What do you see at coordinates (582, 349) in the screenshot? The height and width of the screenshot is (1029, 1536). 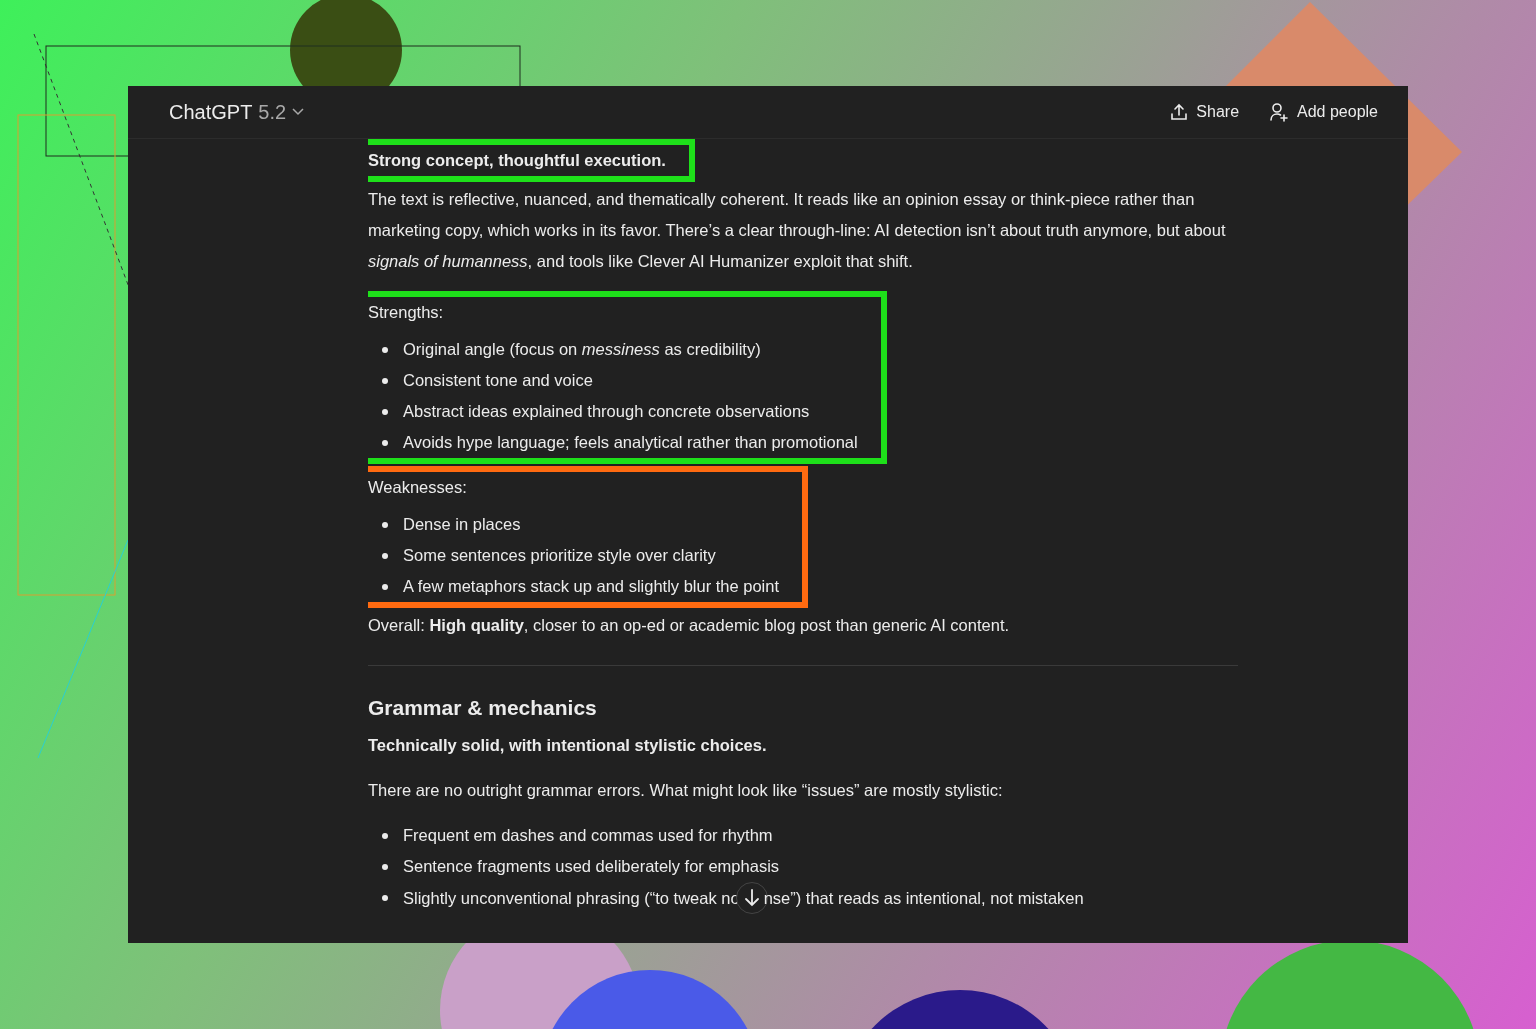 I see `list-item-text: Original angle (focus on messiness as credibility)` at bounding box center [582, 349].